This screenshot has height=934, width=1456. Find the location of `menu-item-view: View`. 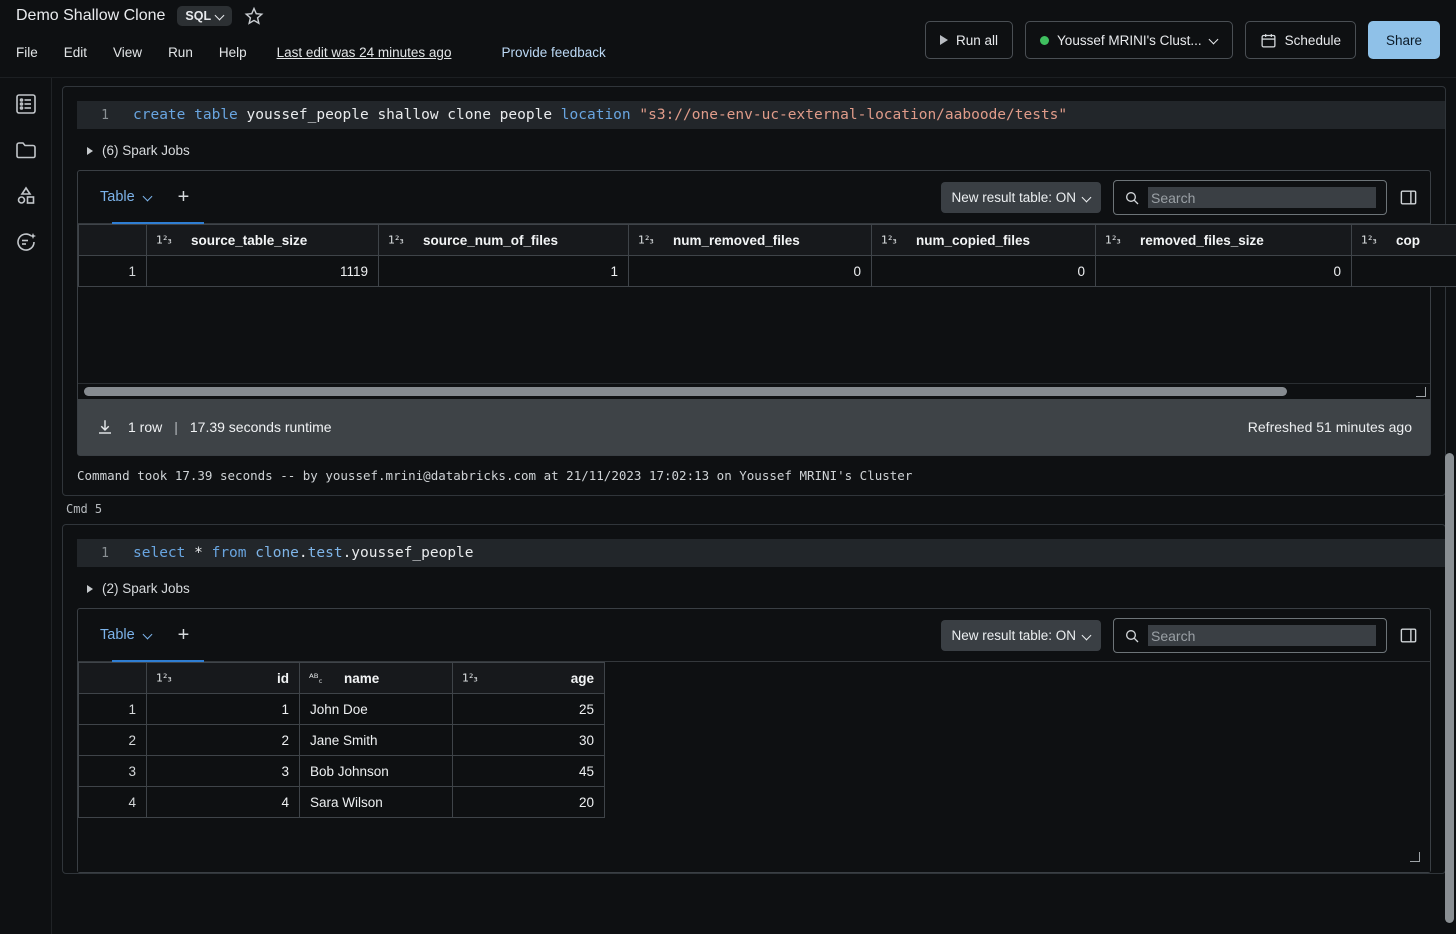

menu-item-view: View is located at coordinates (127, 52).